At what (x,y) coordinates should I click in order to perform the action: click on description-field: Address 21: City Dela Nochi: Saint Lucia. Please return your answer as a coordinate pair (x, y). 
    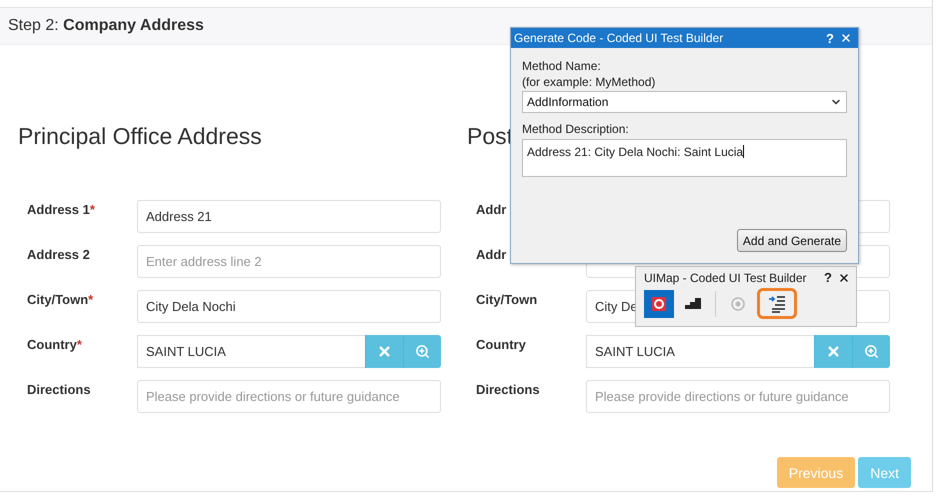
    Looking at the image, I should click on (684, 158).